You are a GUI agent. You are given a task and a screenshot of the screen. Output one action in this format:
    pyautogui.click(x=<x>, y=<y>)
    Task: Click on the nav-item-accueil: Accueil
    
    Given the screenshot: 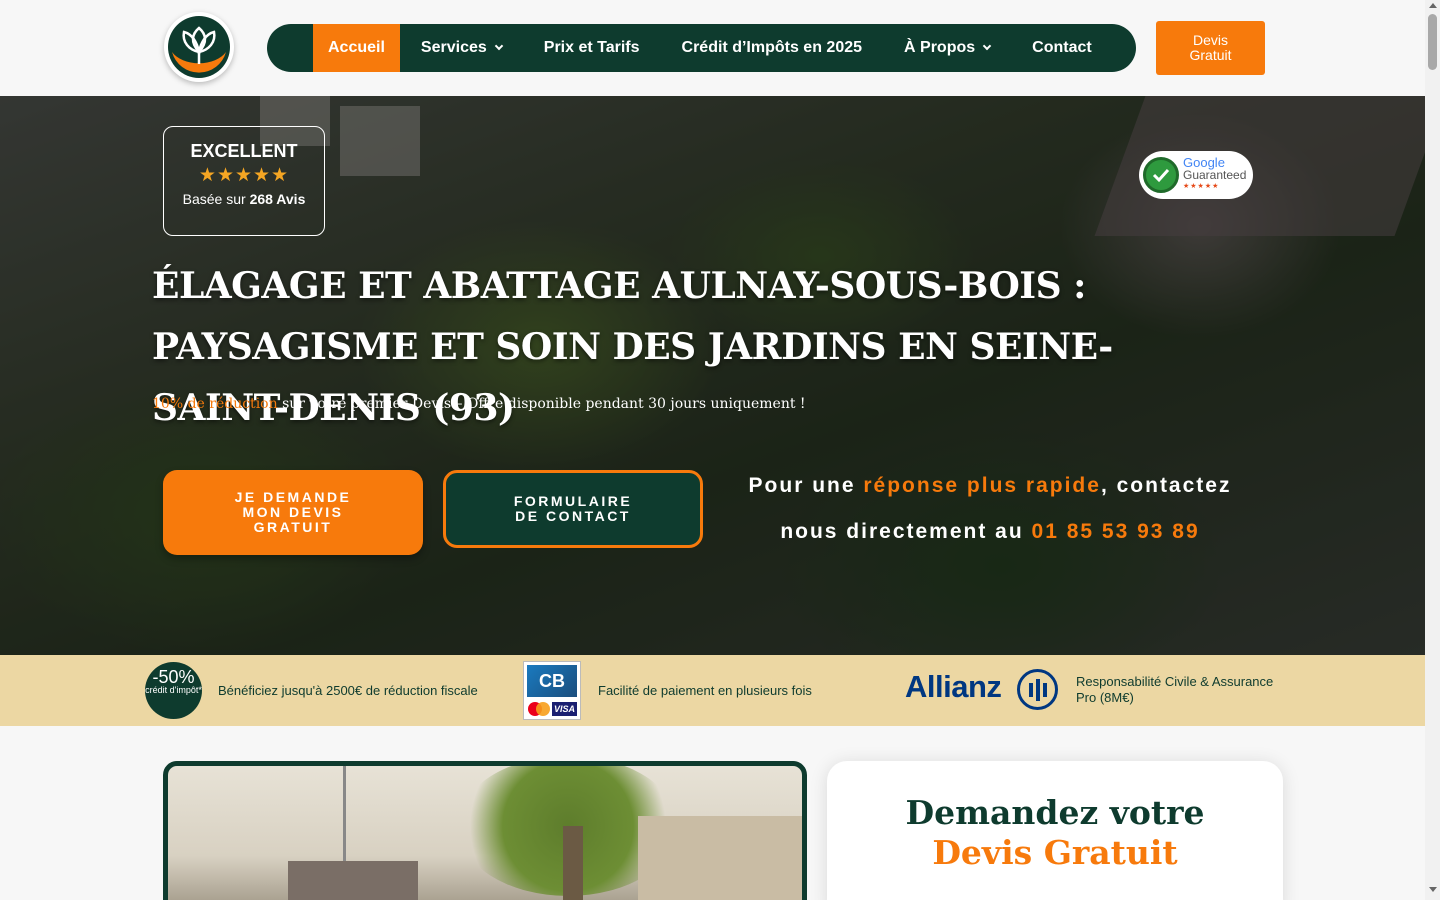 What is the action you would take?
    pyautogui.click(x=356, y=48)
    